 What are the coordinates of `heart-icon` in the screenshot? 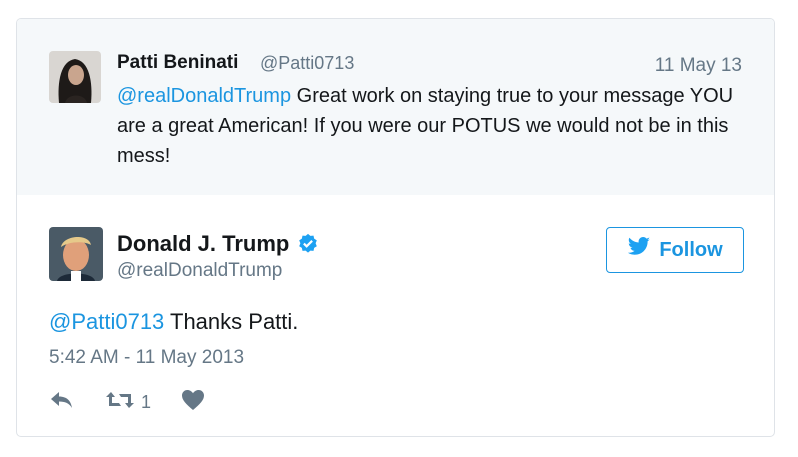 It's located at (193, 402).